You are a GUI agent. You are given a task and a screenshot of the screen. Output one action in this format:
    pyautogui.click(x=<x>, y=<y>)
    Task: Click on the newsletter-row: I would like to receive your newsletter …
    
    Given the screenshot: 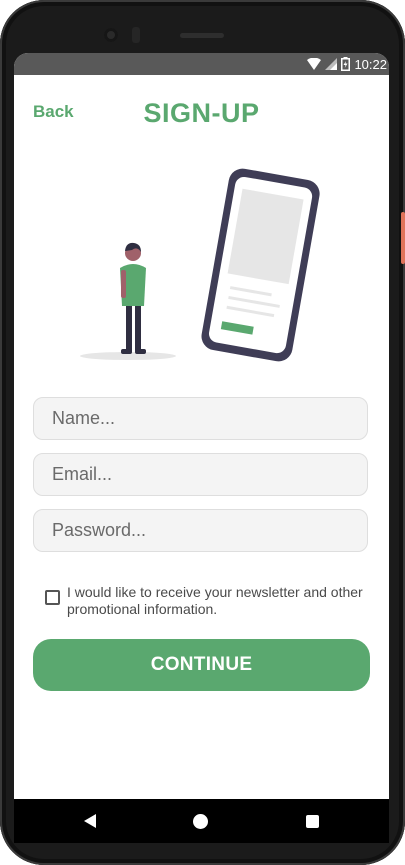 What is the action you would take?
    pyautogui.click(x=205, y=601)
    